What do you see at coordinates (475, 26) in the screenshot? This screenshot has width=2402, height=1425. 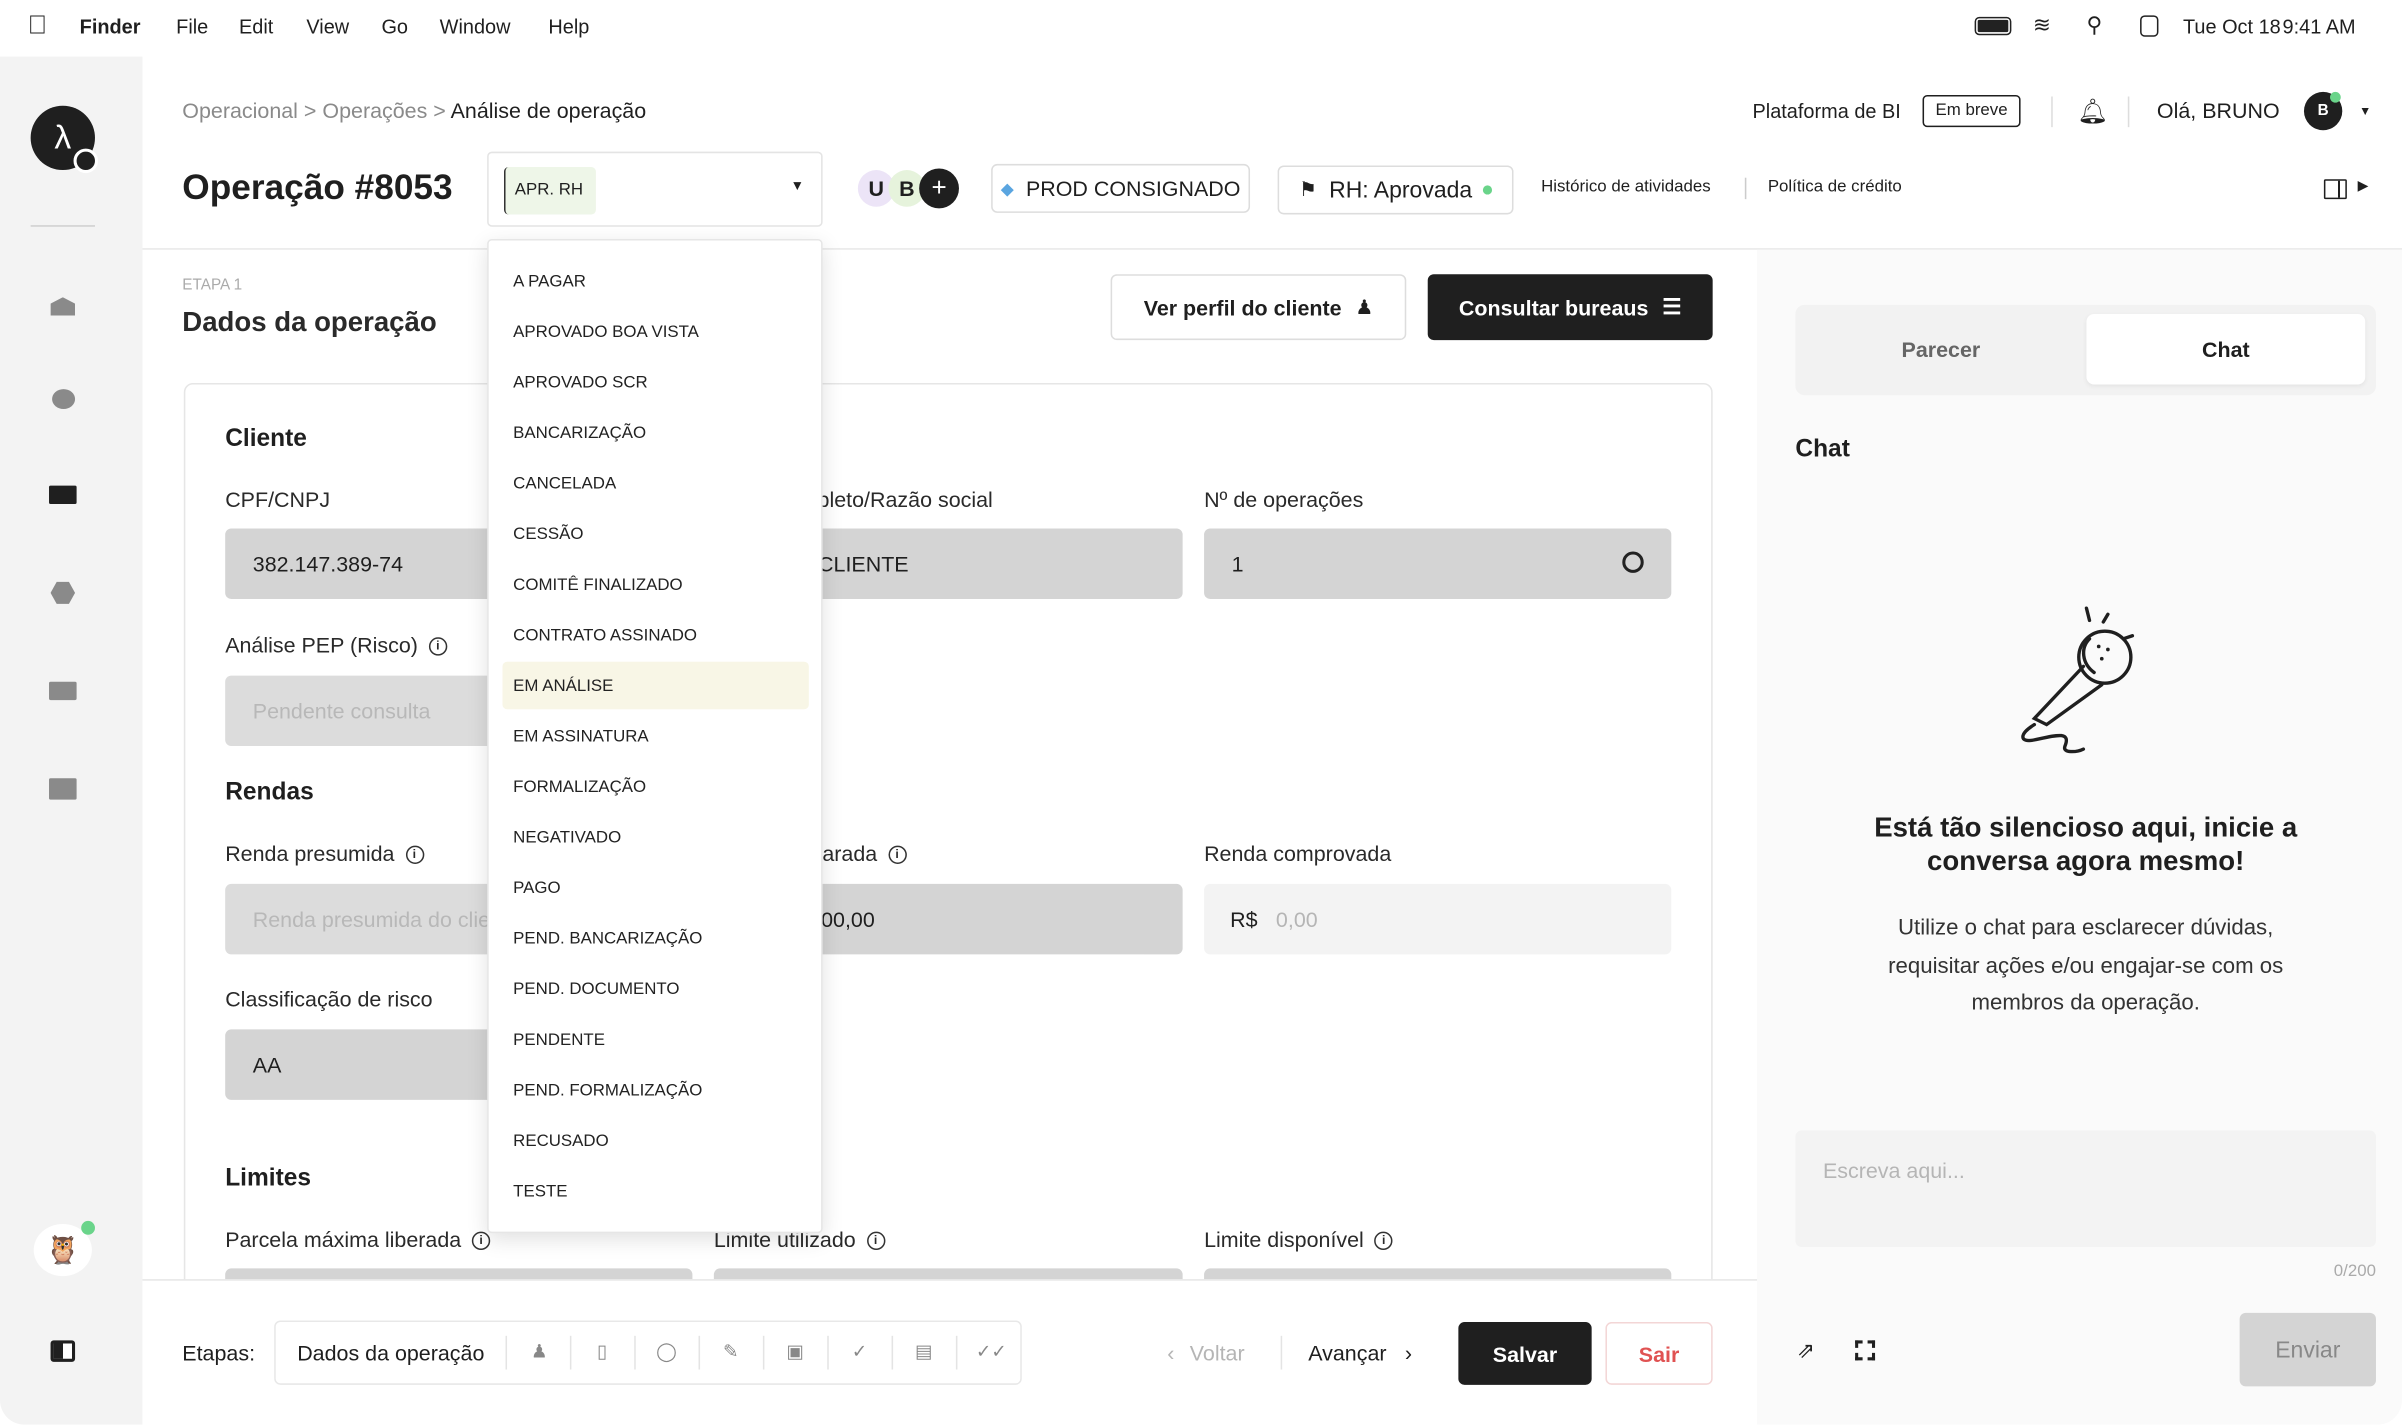 I see `menu-window: Window` at bounding box center [475, 26].